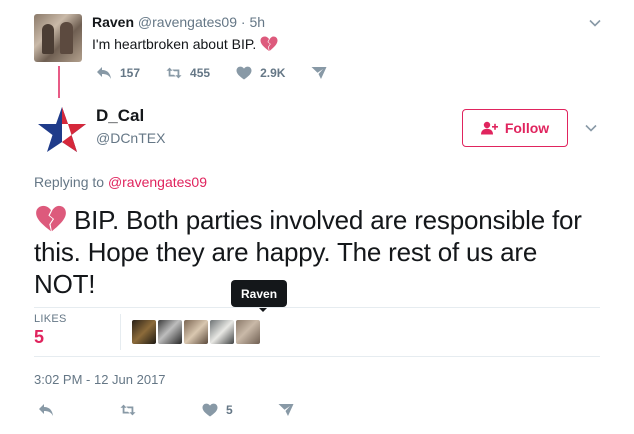  I want to click on parent-tweet-body: I'm heartbroken about BIP., so click(174, 44).